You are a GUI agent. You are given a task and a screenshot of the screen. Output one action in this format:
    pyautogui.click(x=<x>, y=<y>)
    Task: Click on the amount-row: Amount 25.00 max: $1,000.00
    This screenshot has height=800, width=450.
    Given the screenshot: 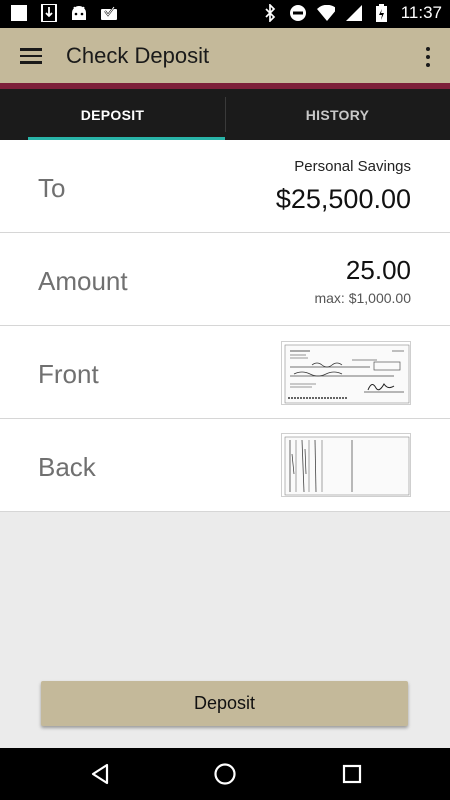 What is the action you would take?
    pyautogui.click(x=225, y=279)
    